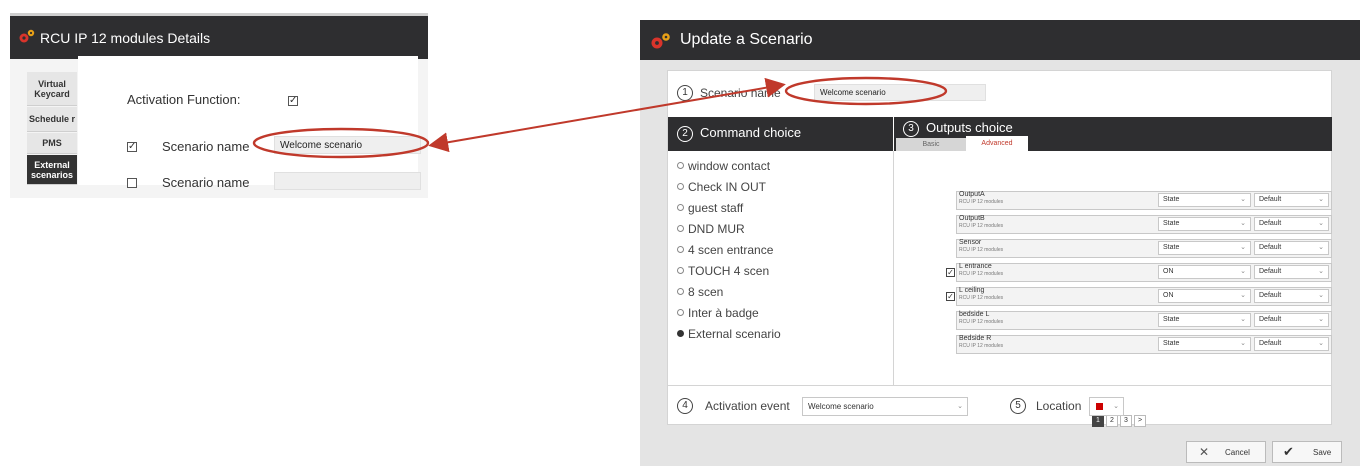 The height and width of the screenshot is (466, 1360). I want to click on annotation-overlay, so click(600, 117).